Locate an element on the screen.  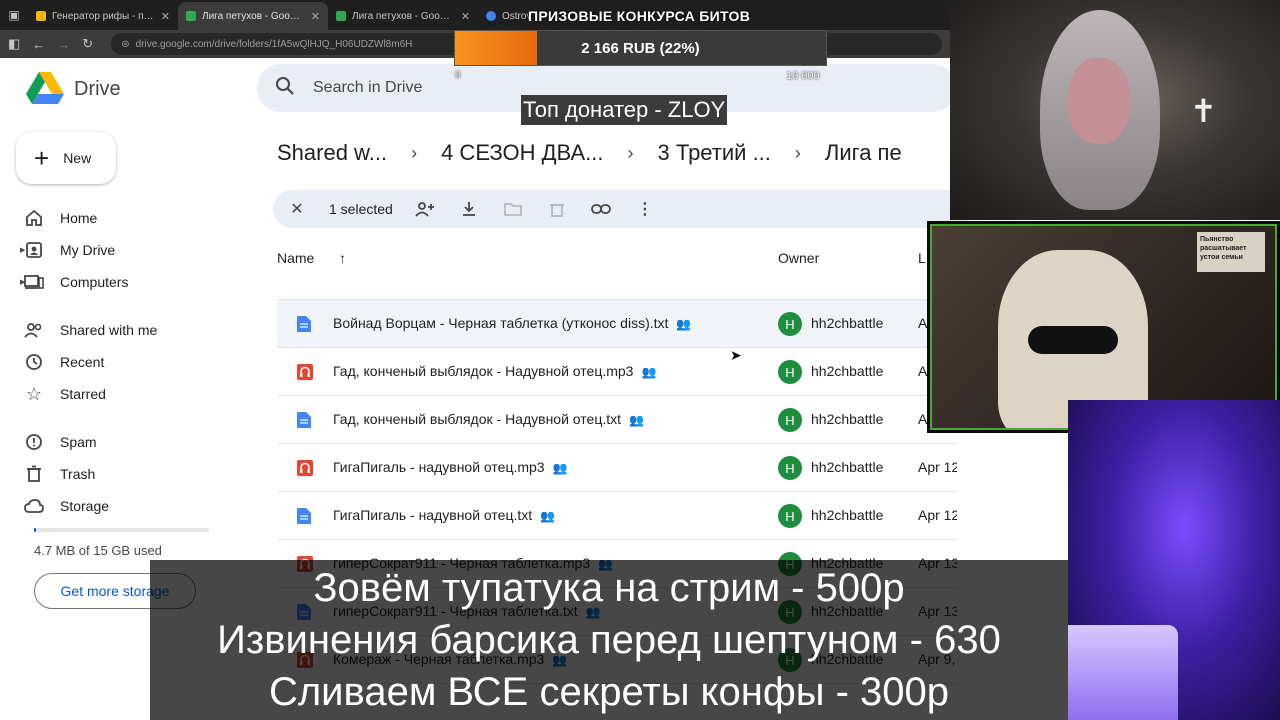
browser-tab: Лига петухов - Google Drive ✕ is located at coordinates (403, 16).